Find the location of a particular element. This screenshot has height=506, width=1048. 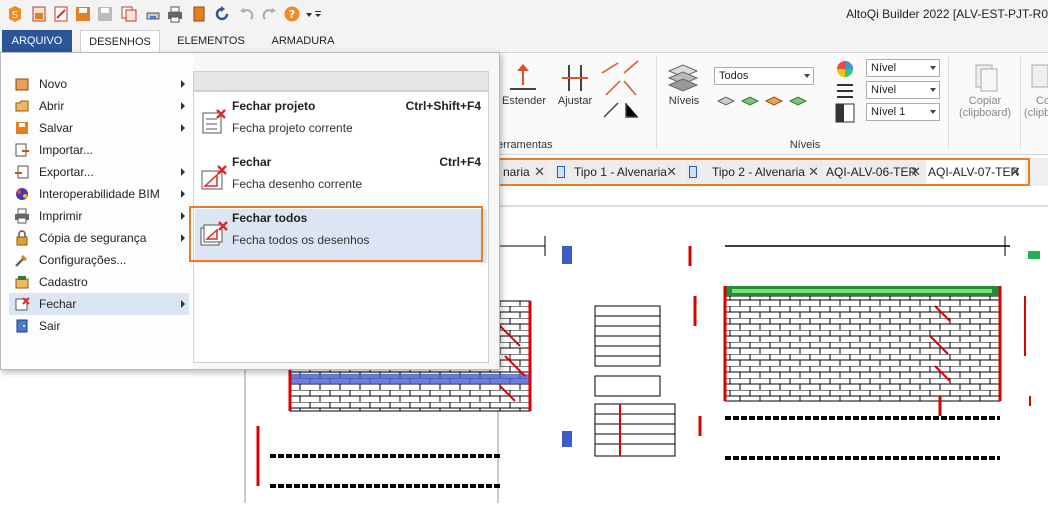

app-logo-icon: S is located at coordinates (15, 14).